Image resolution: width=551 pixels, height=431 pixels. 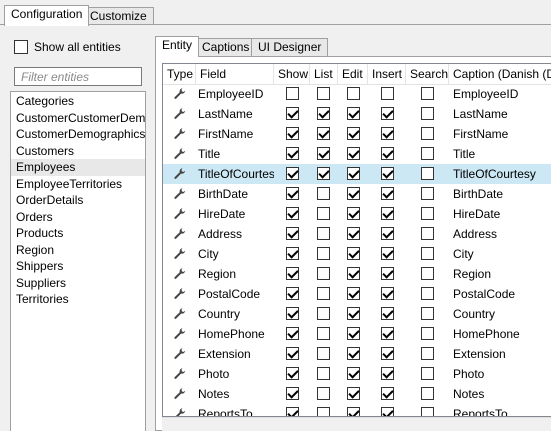 I want to click on field-row: LastName LastName, so click(x=357, y=114).